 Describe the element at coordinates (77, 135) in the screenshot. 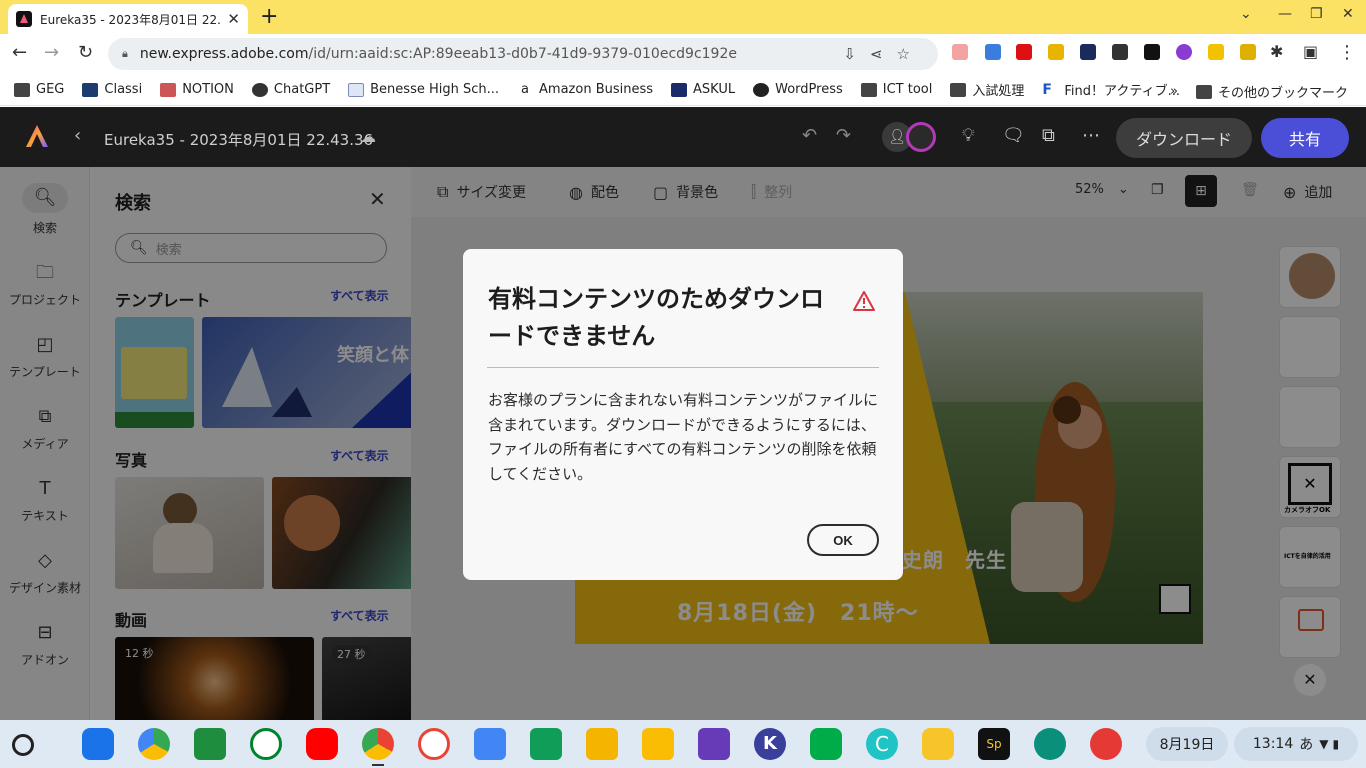

I see `back-chevron-icon: ‹` at that location.